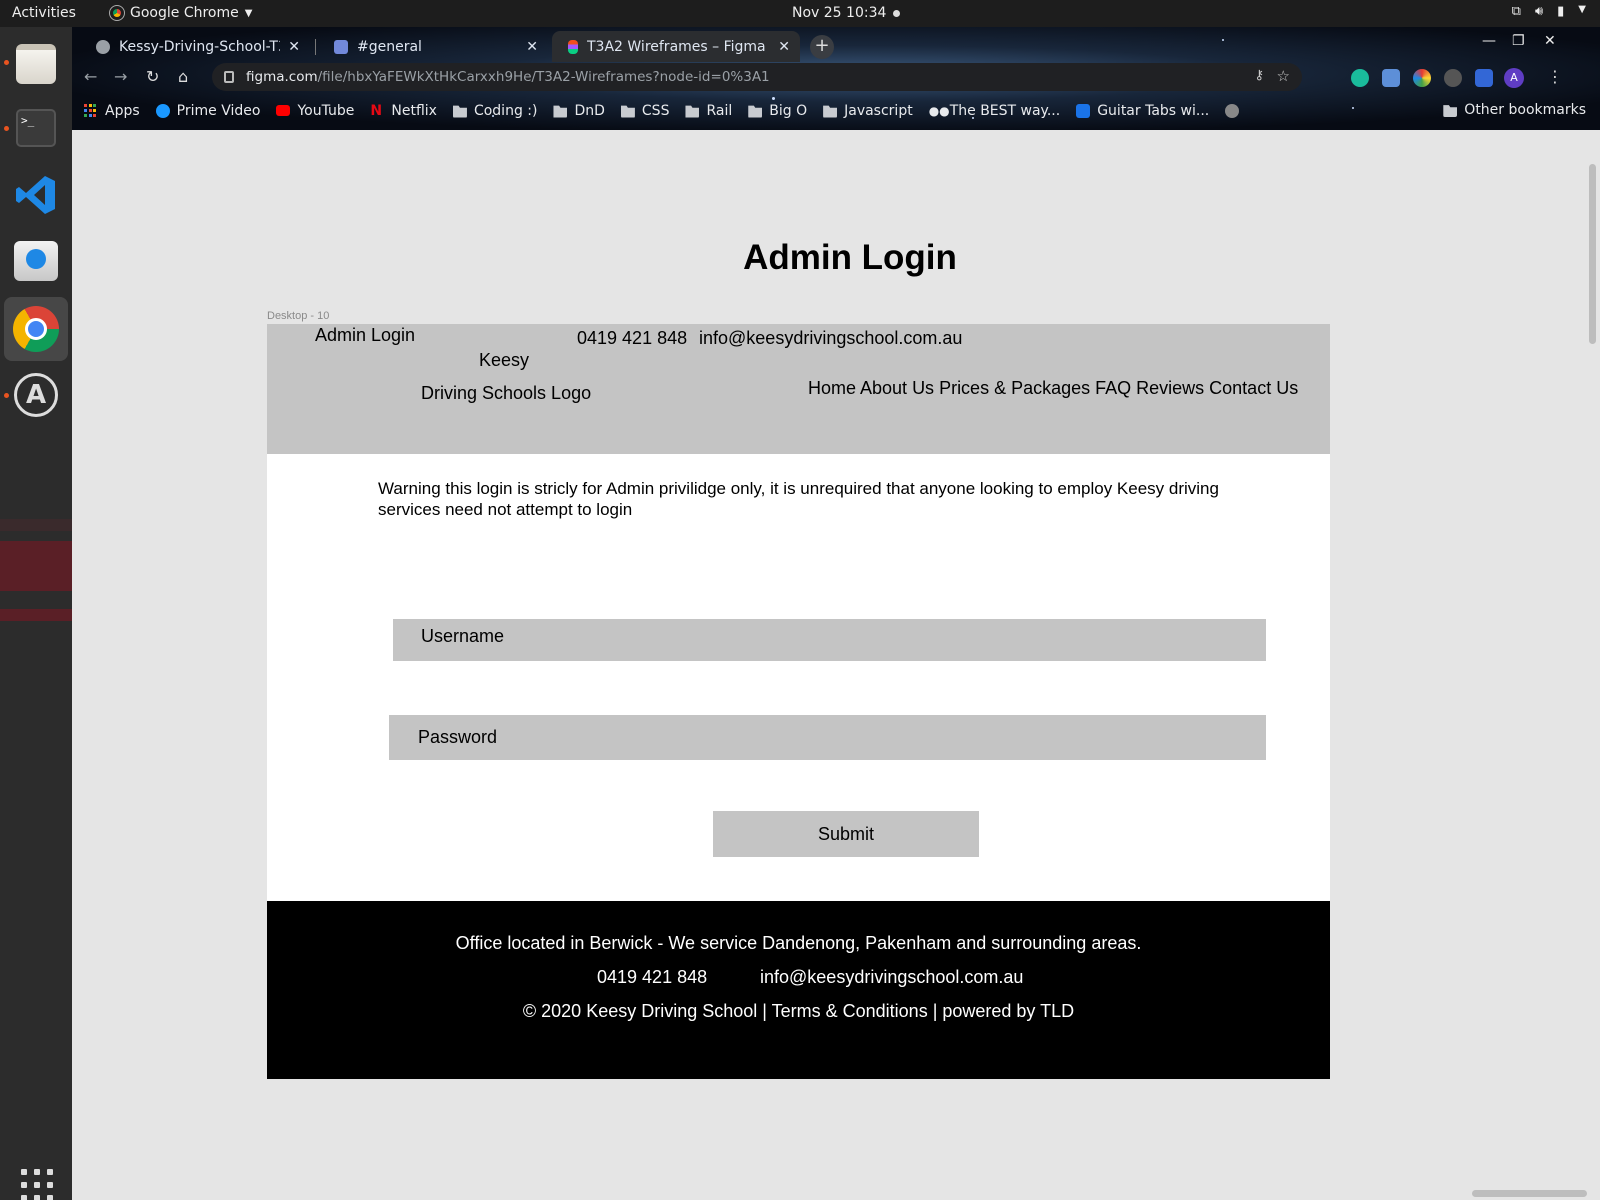  I want to click on restore-icon: ❐, so click(1518, 41).